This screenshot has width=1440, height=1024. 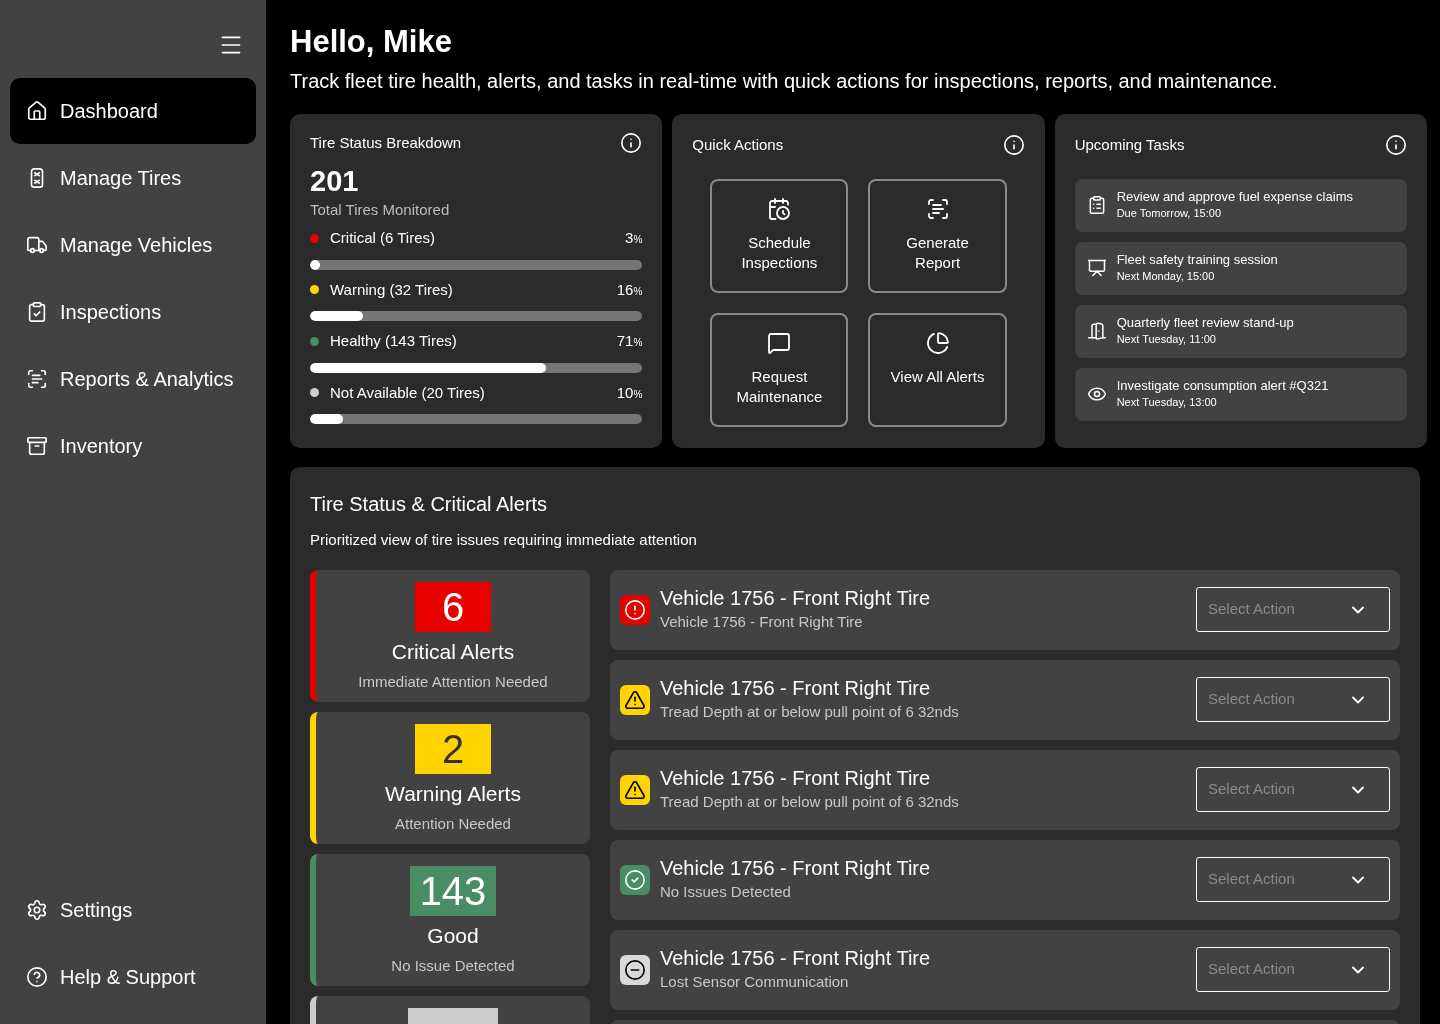 What do you see at coordinates (133, 245) in the screenshot?
I see `nav-item: Manage Vehicles` at bounding box center [133, 245].